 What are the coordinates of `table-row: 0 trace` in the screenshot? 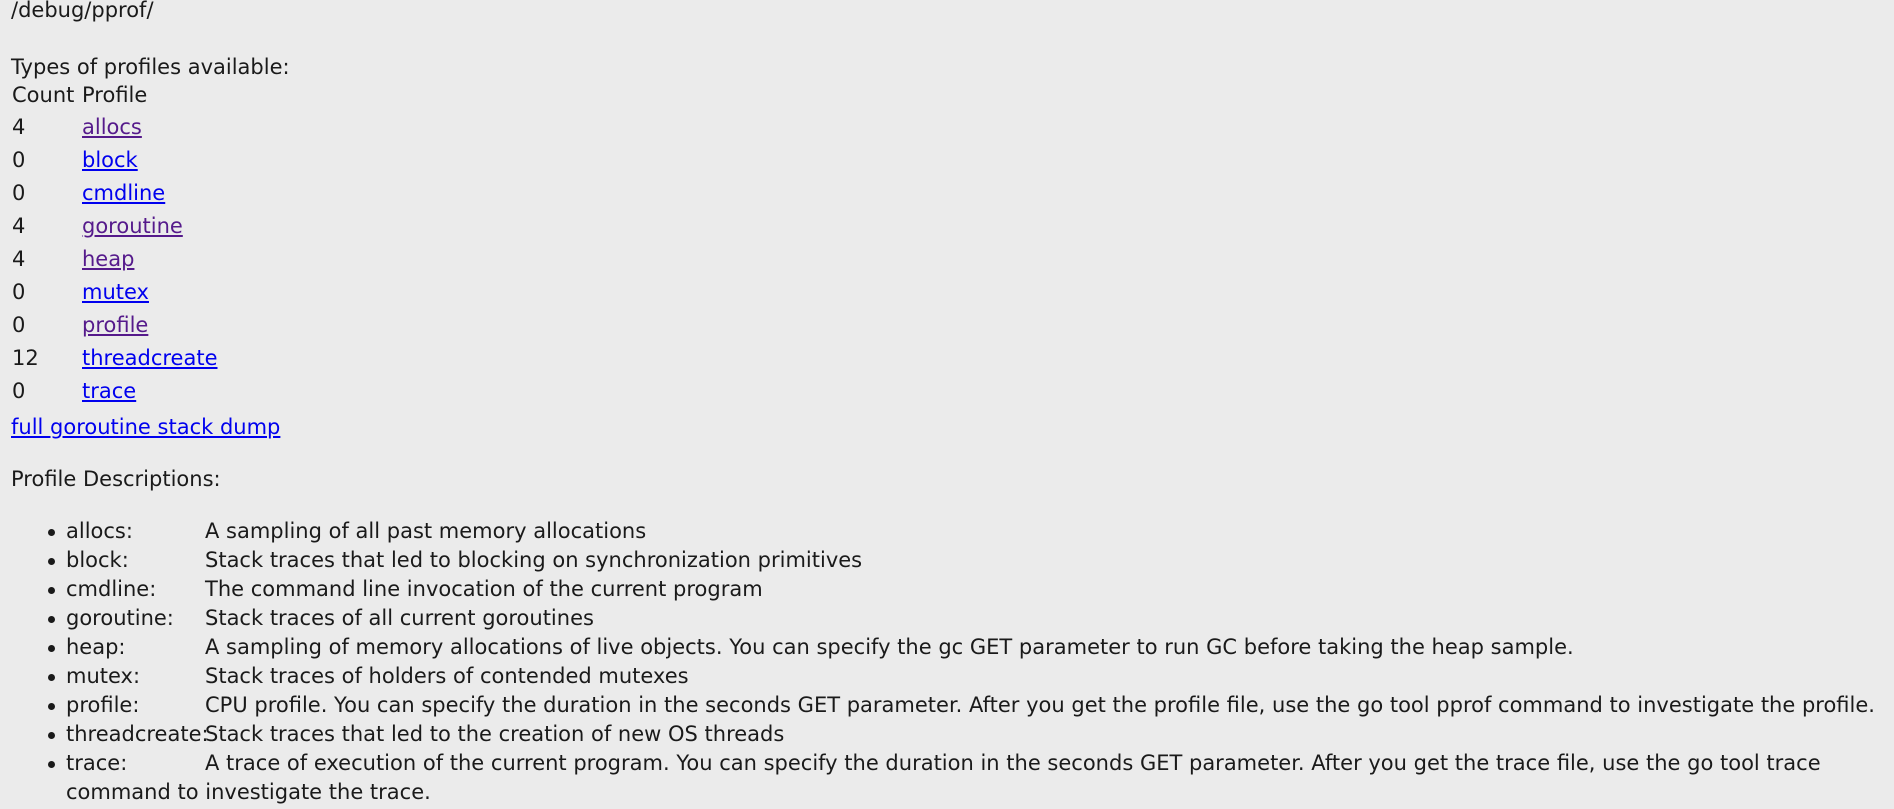 It's located at (115, 392).